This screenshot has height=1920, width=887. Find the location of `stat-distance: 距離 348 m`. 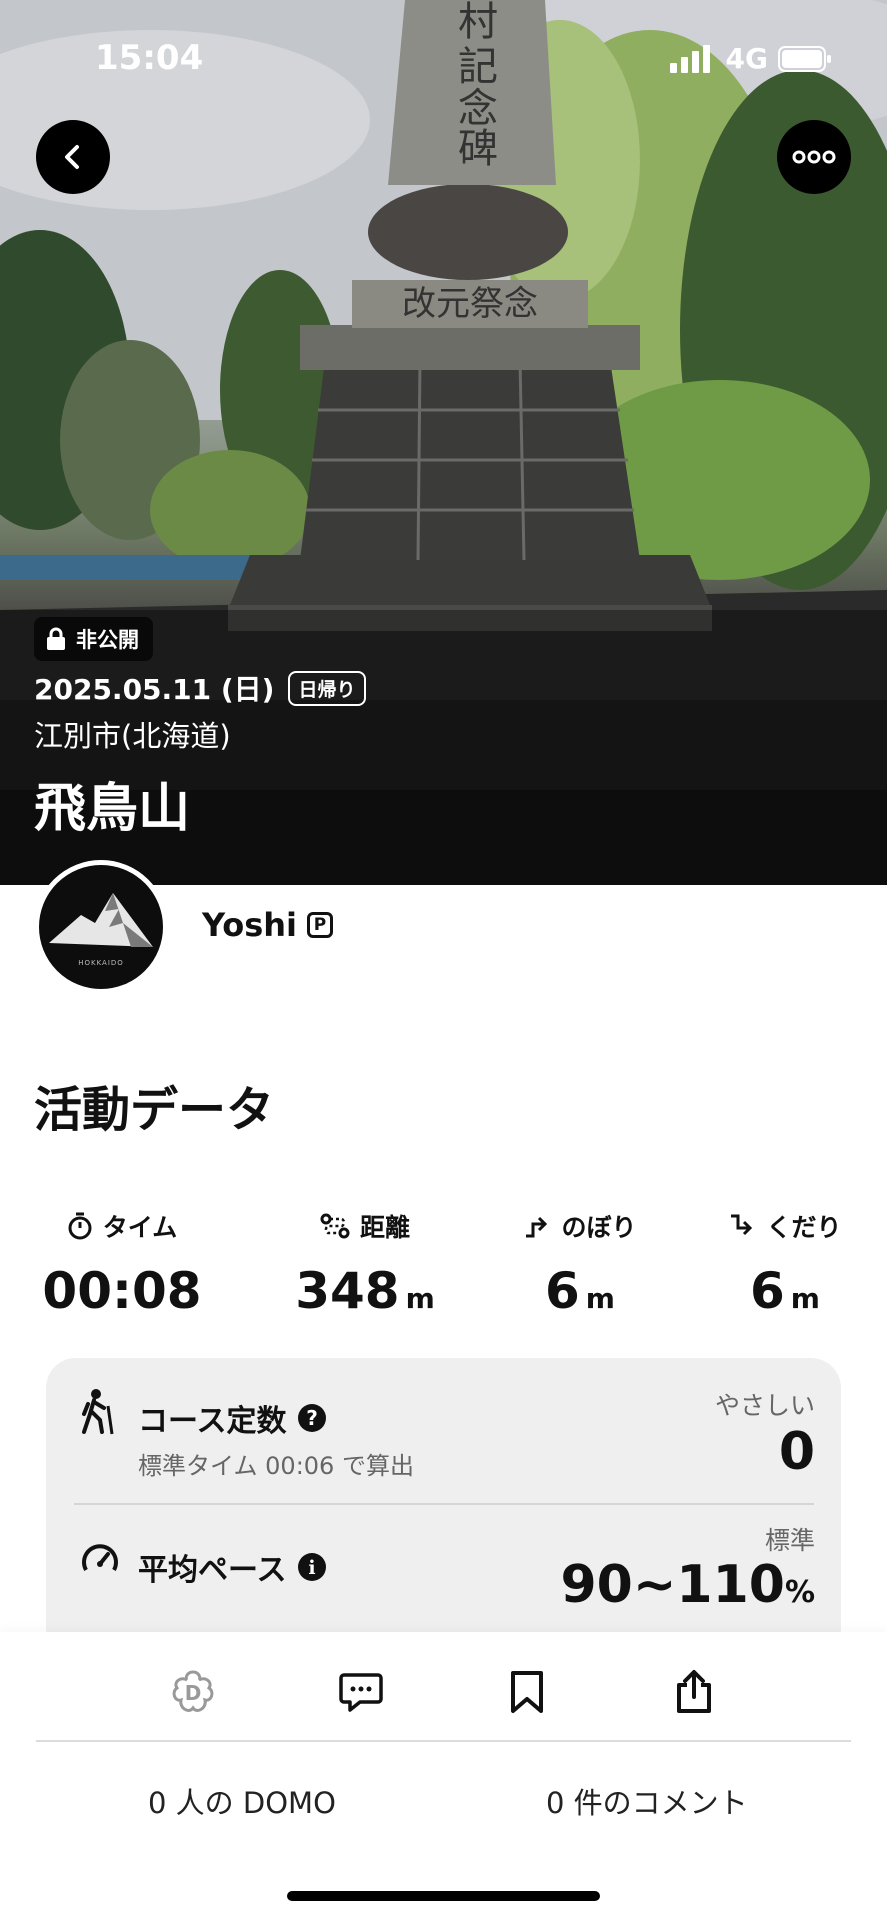

stat-distance: 距離 348 m is located at coordinates (365, 1264).